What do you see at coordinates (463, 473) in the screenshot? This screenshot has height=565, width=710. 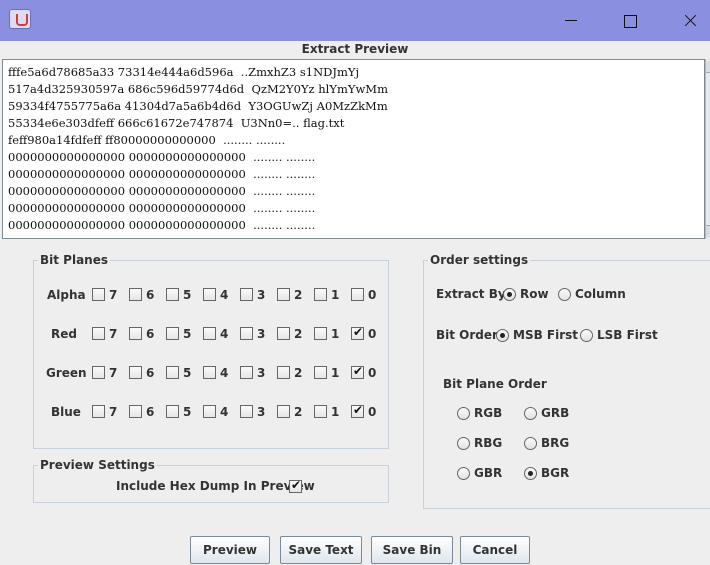 I see `plane-order-gbr-radio` at bounding box center [463, 473].